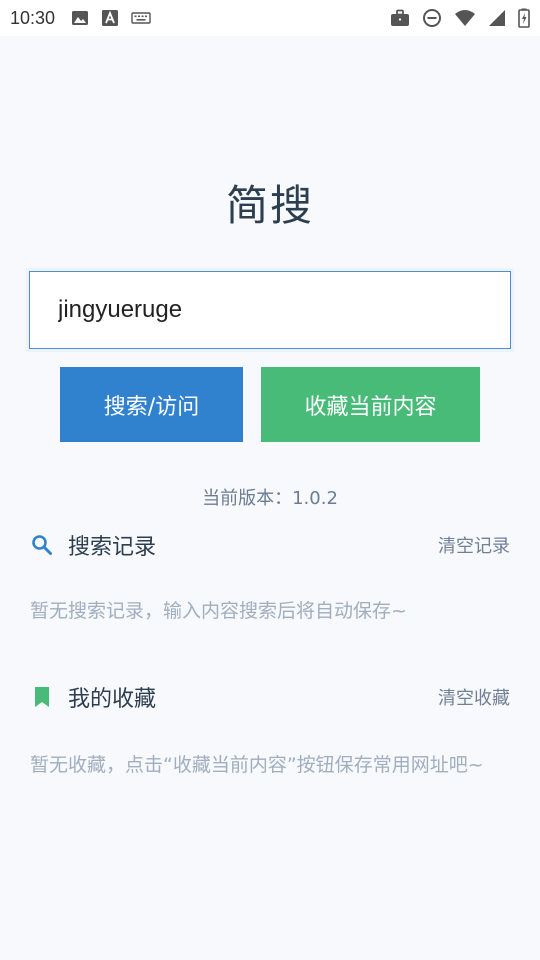 The height and width of the screenshot is (960, 540). Describe the element at coordinates (42, 697) in the screenshot. I see `bookmark-icon` at that location.